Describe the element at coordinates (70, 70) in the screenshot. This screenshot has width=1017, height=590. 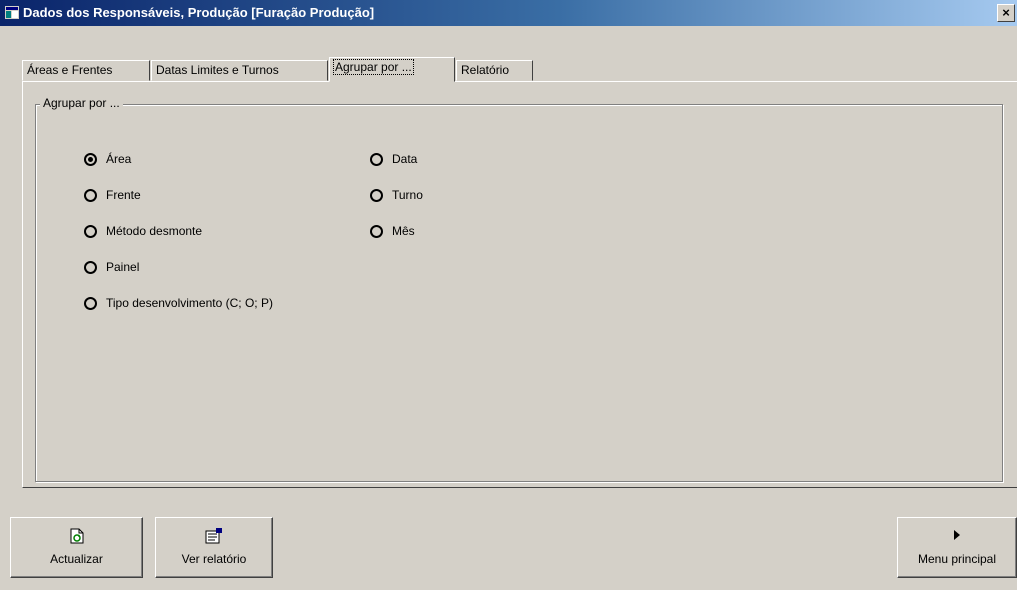
I see `tab-label: Áreas e Frentes` at that location.